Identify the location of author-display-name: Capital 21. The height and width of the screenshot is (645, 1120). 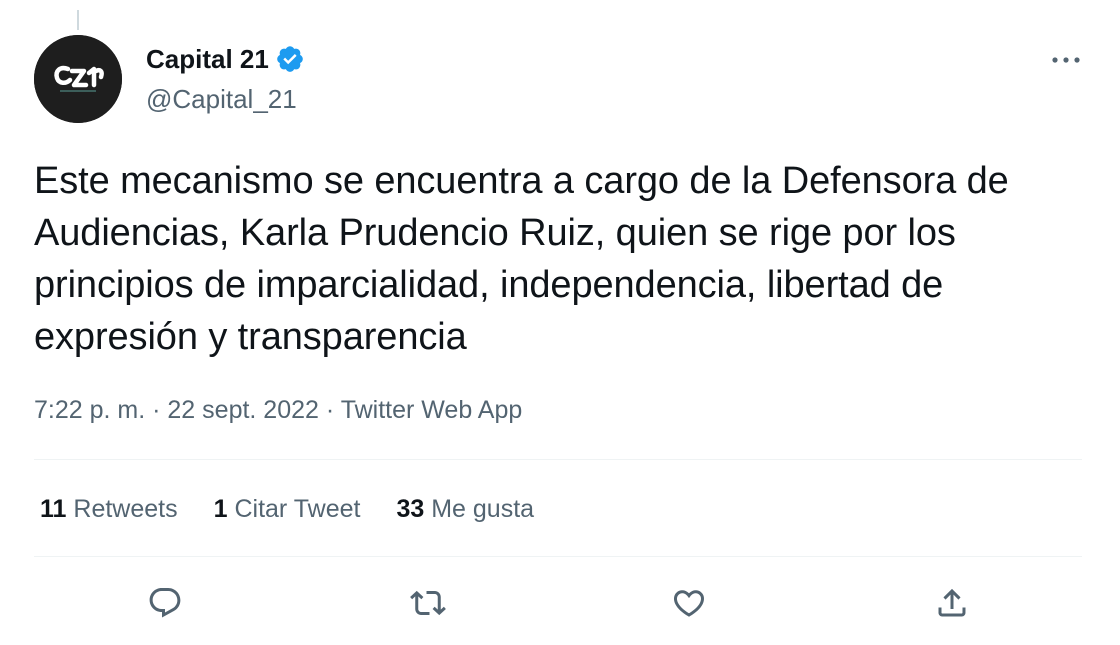
(207, 59).